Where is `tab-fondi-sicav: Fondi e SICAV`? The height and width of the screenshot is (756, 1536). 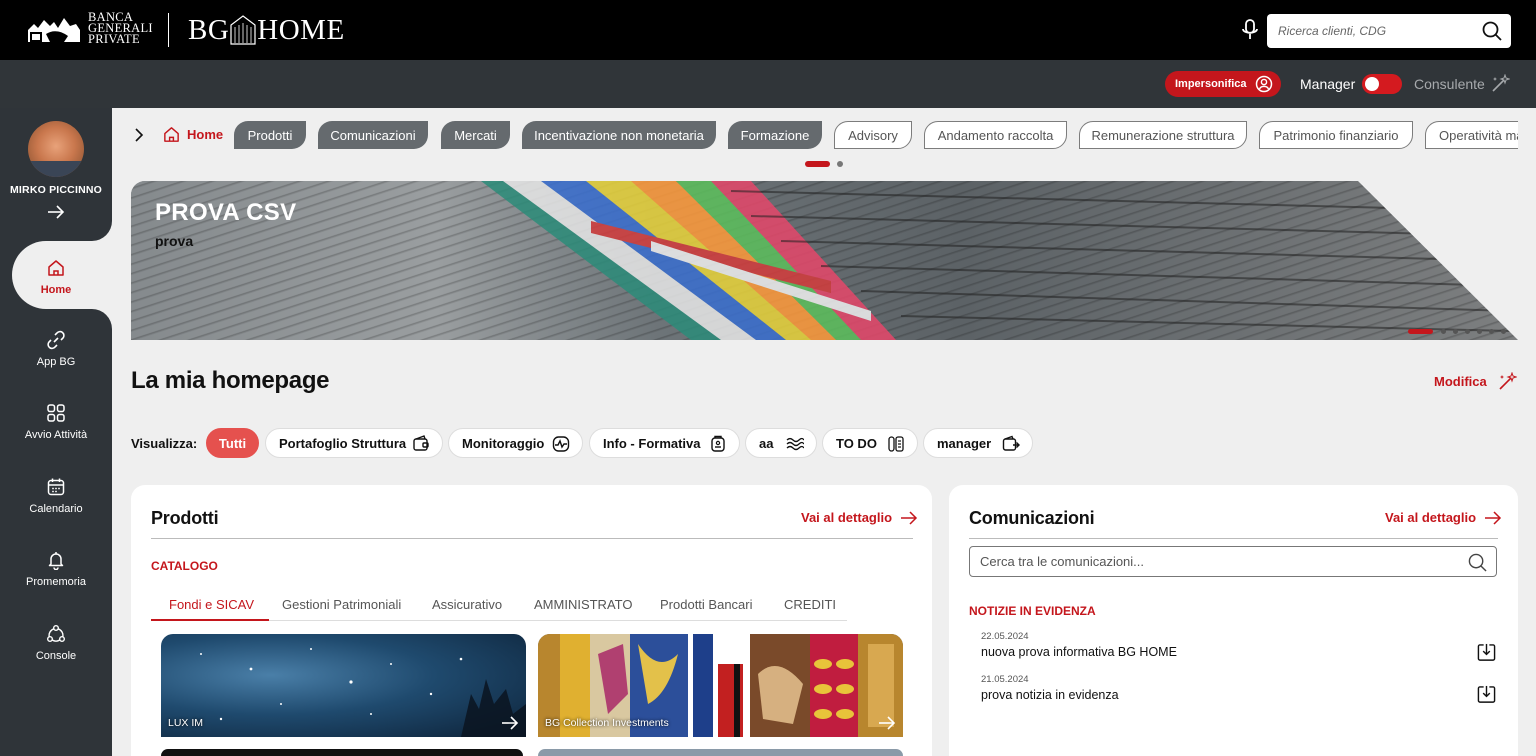 tab-fondi-sicav: Fondi e SICAV is located at coordinates (211, 604).